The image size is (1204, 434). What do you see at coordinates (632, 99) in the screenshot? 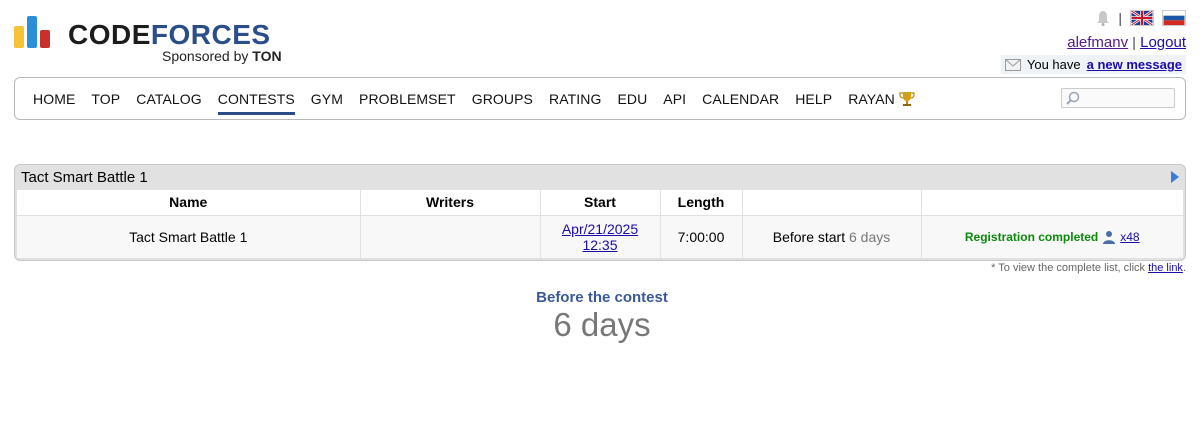
I see `menu-item-edu: EDU` at bounding box center [632, 99].